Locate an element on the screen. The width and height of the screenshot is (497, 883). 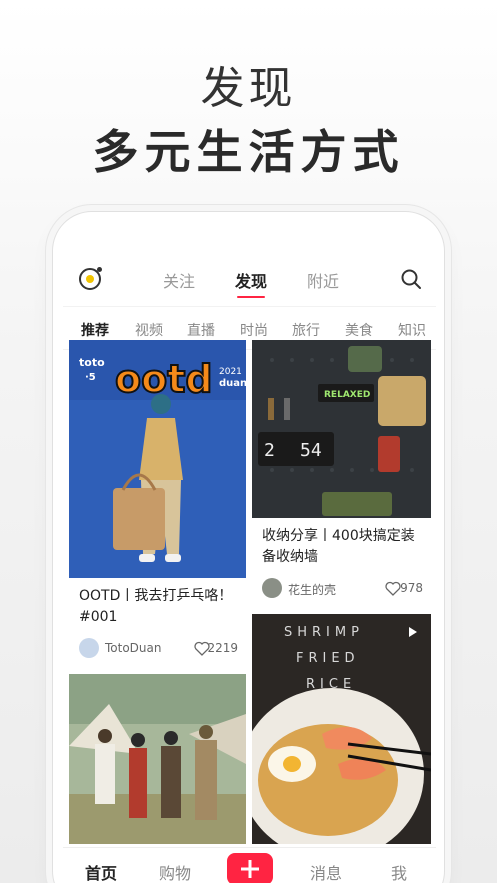
card-image: ootd toto ·5 2021 duan is located at coordinates (157, 459).